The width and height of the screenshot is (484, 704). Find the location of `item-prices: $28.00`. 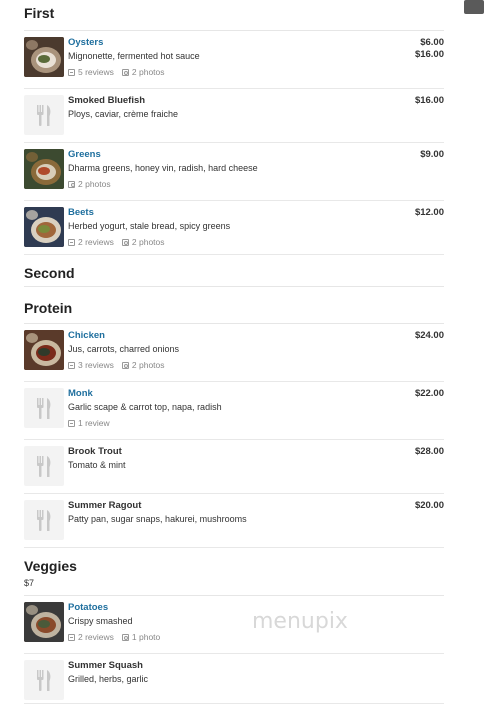

item-prices: $28.00 is located at coordinates (429, 452).